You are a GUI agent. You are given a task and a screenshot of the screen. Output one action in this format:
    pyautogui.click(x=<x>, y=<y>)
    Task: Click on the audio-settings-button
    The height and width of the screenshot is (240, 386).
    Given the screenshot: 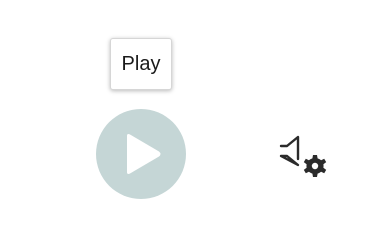 What is the action you would take?
    pyautogui.click(x=304, y=157)
    